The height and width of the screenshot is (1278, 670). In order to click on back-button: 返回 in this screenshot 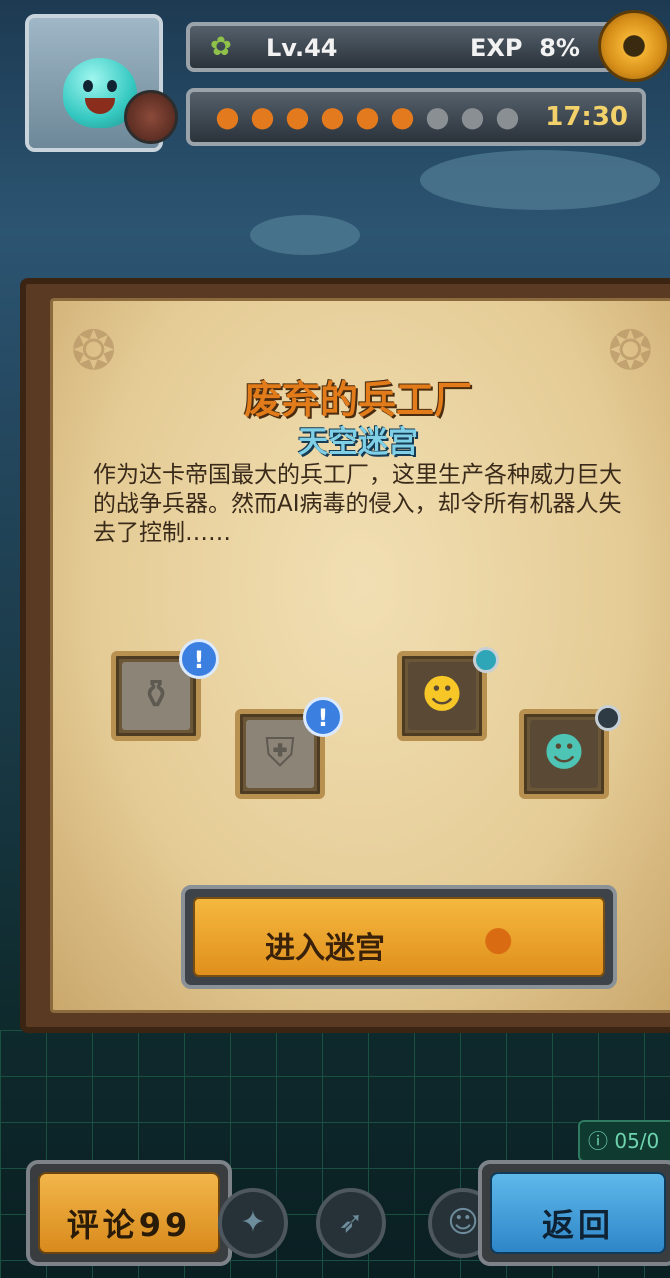, I will do `click(574, 1213)`.